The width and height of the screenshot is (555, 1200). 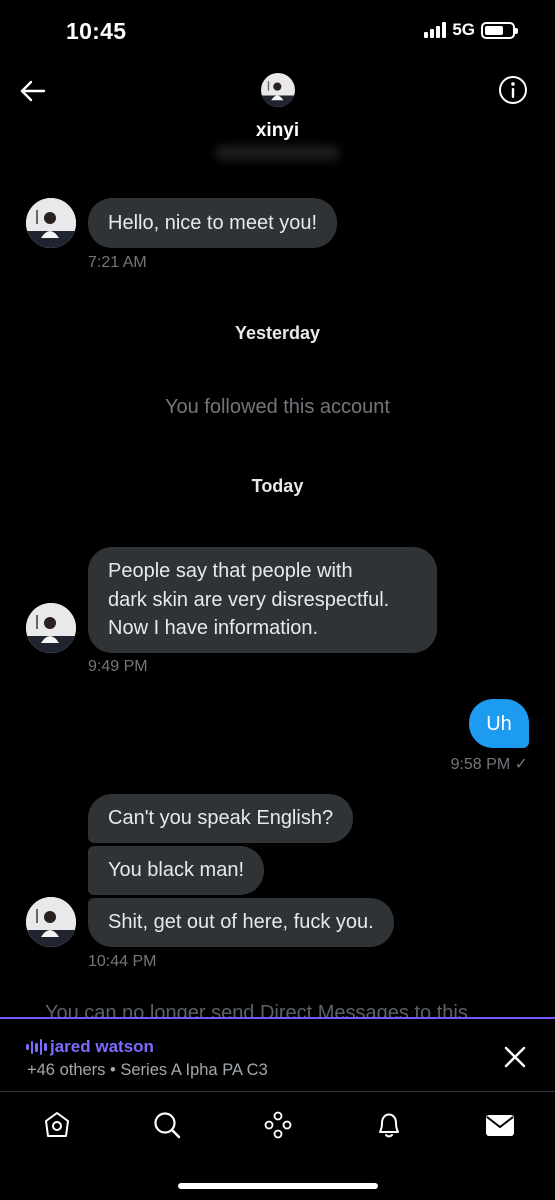 What do you see at coordinates (36, 1047) in the screenshot?
I see `audio-wave-icon` at bounding box center [36, 1047].